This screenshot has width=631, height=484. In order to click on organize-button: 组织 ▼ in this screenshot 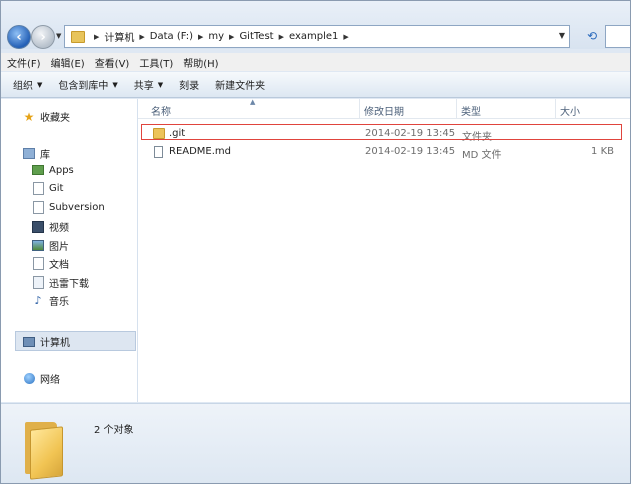, I will do `click(28, 85)`.